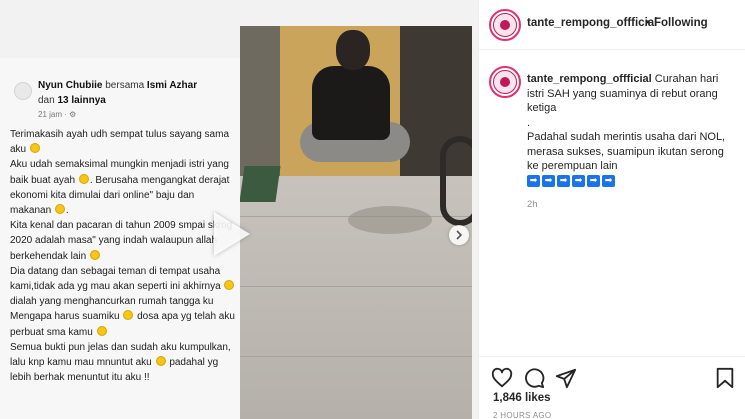  What do you see at coordinates (456, 181) in the screenshot?
I see `motorbike` at bounding box center [456, 181].